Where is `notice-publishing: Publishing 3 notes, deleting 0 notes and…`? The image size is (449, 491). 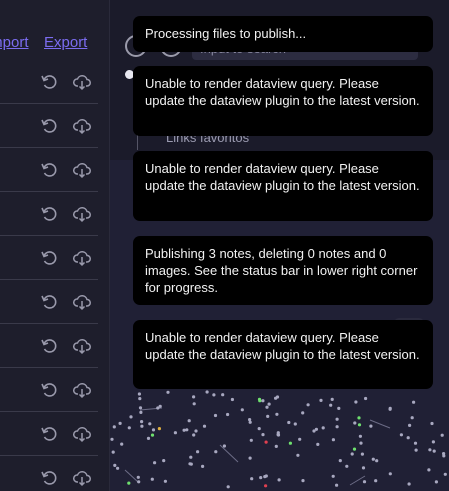 notice-publishing: Publishing 3 notes, deleting 0 notes and… is located at coordinates (283, 270).